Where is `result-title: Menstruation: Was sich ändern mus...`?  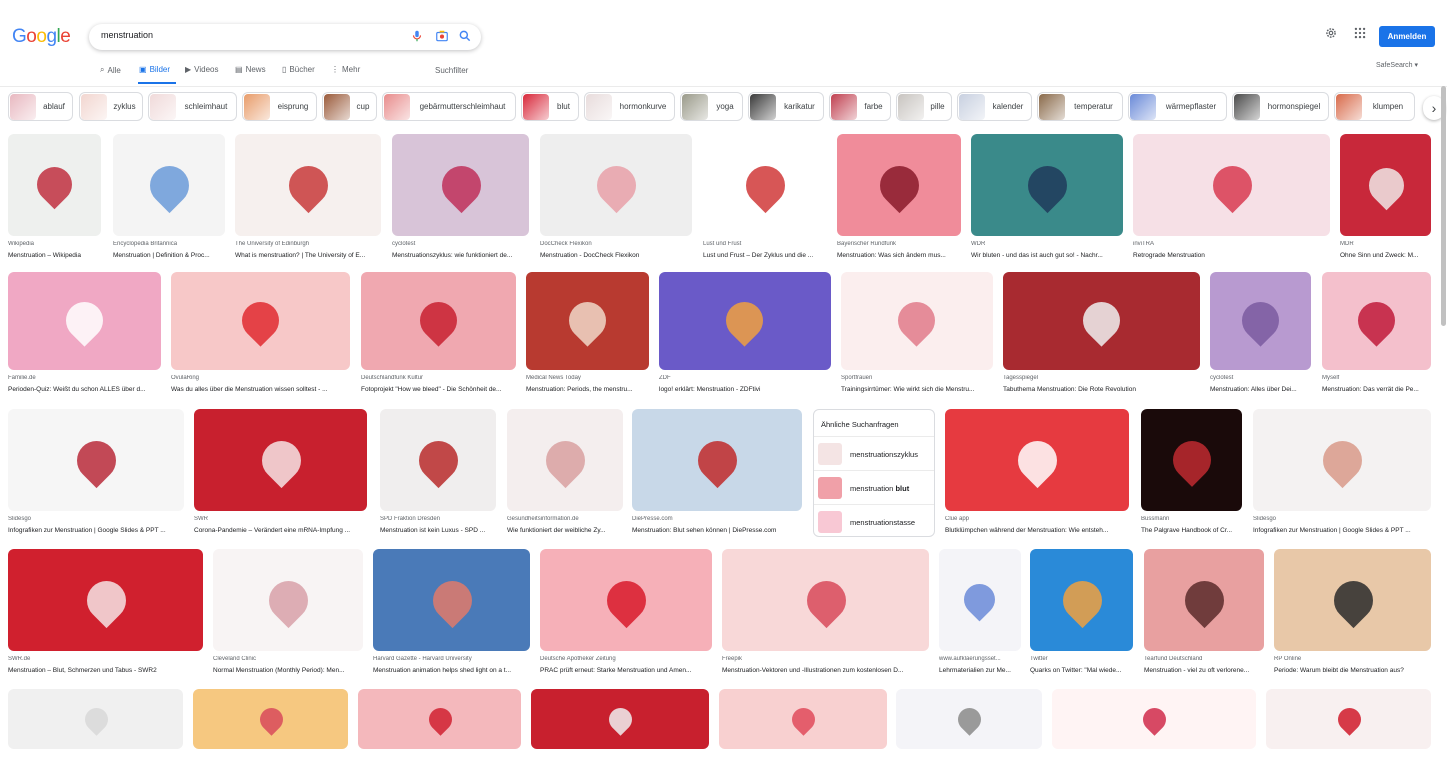 result-title: Menstruation: Was sich ändern mus... is located at coordinates (899, 255).